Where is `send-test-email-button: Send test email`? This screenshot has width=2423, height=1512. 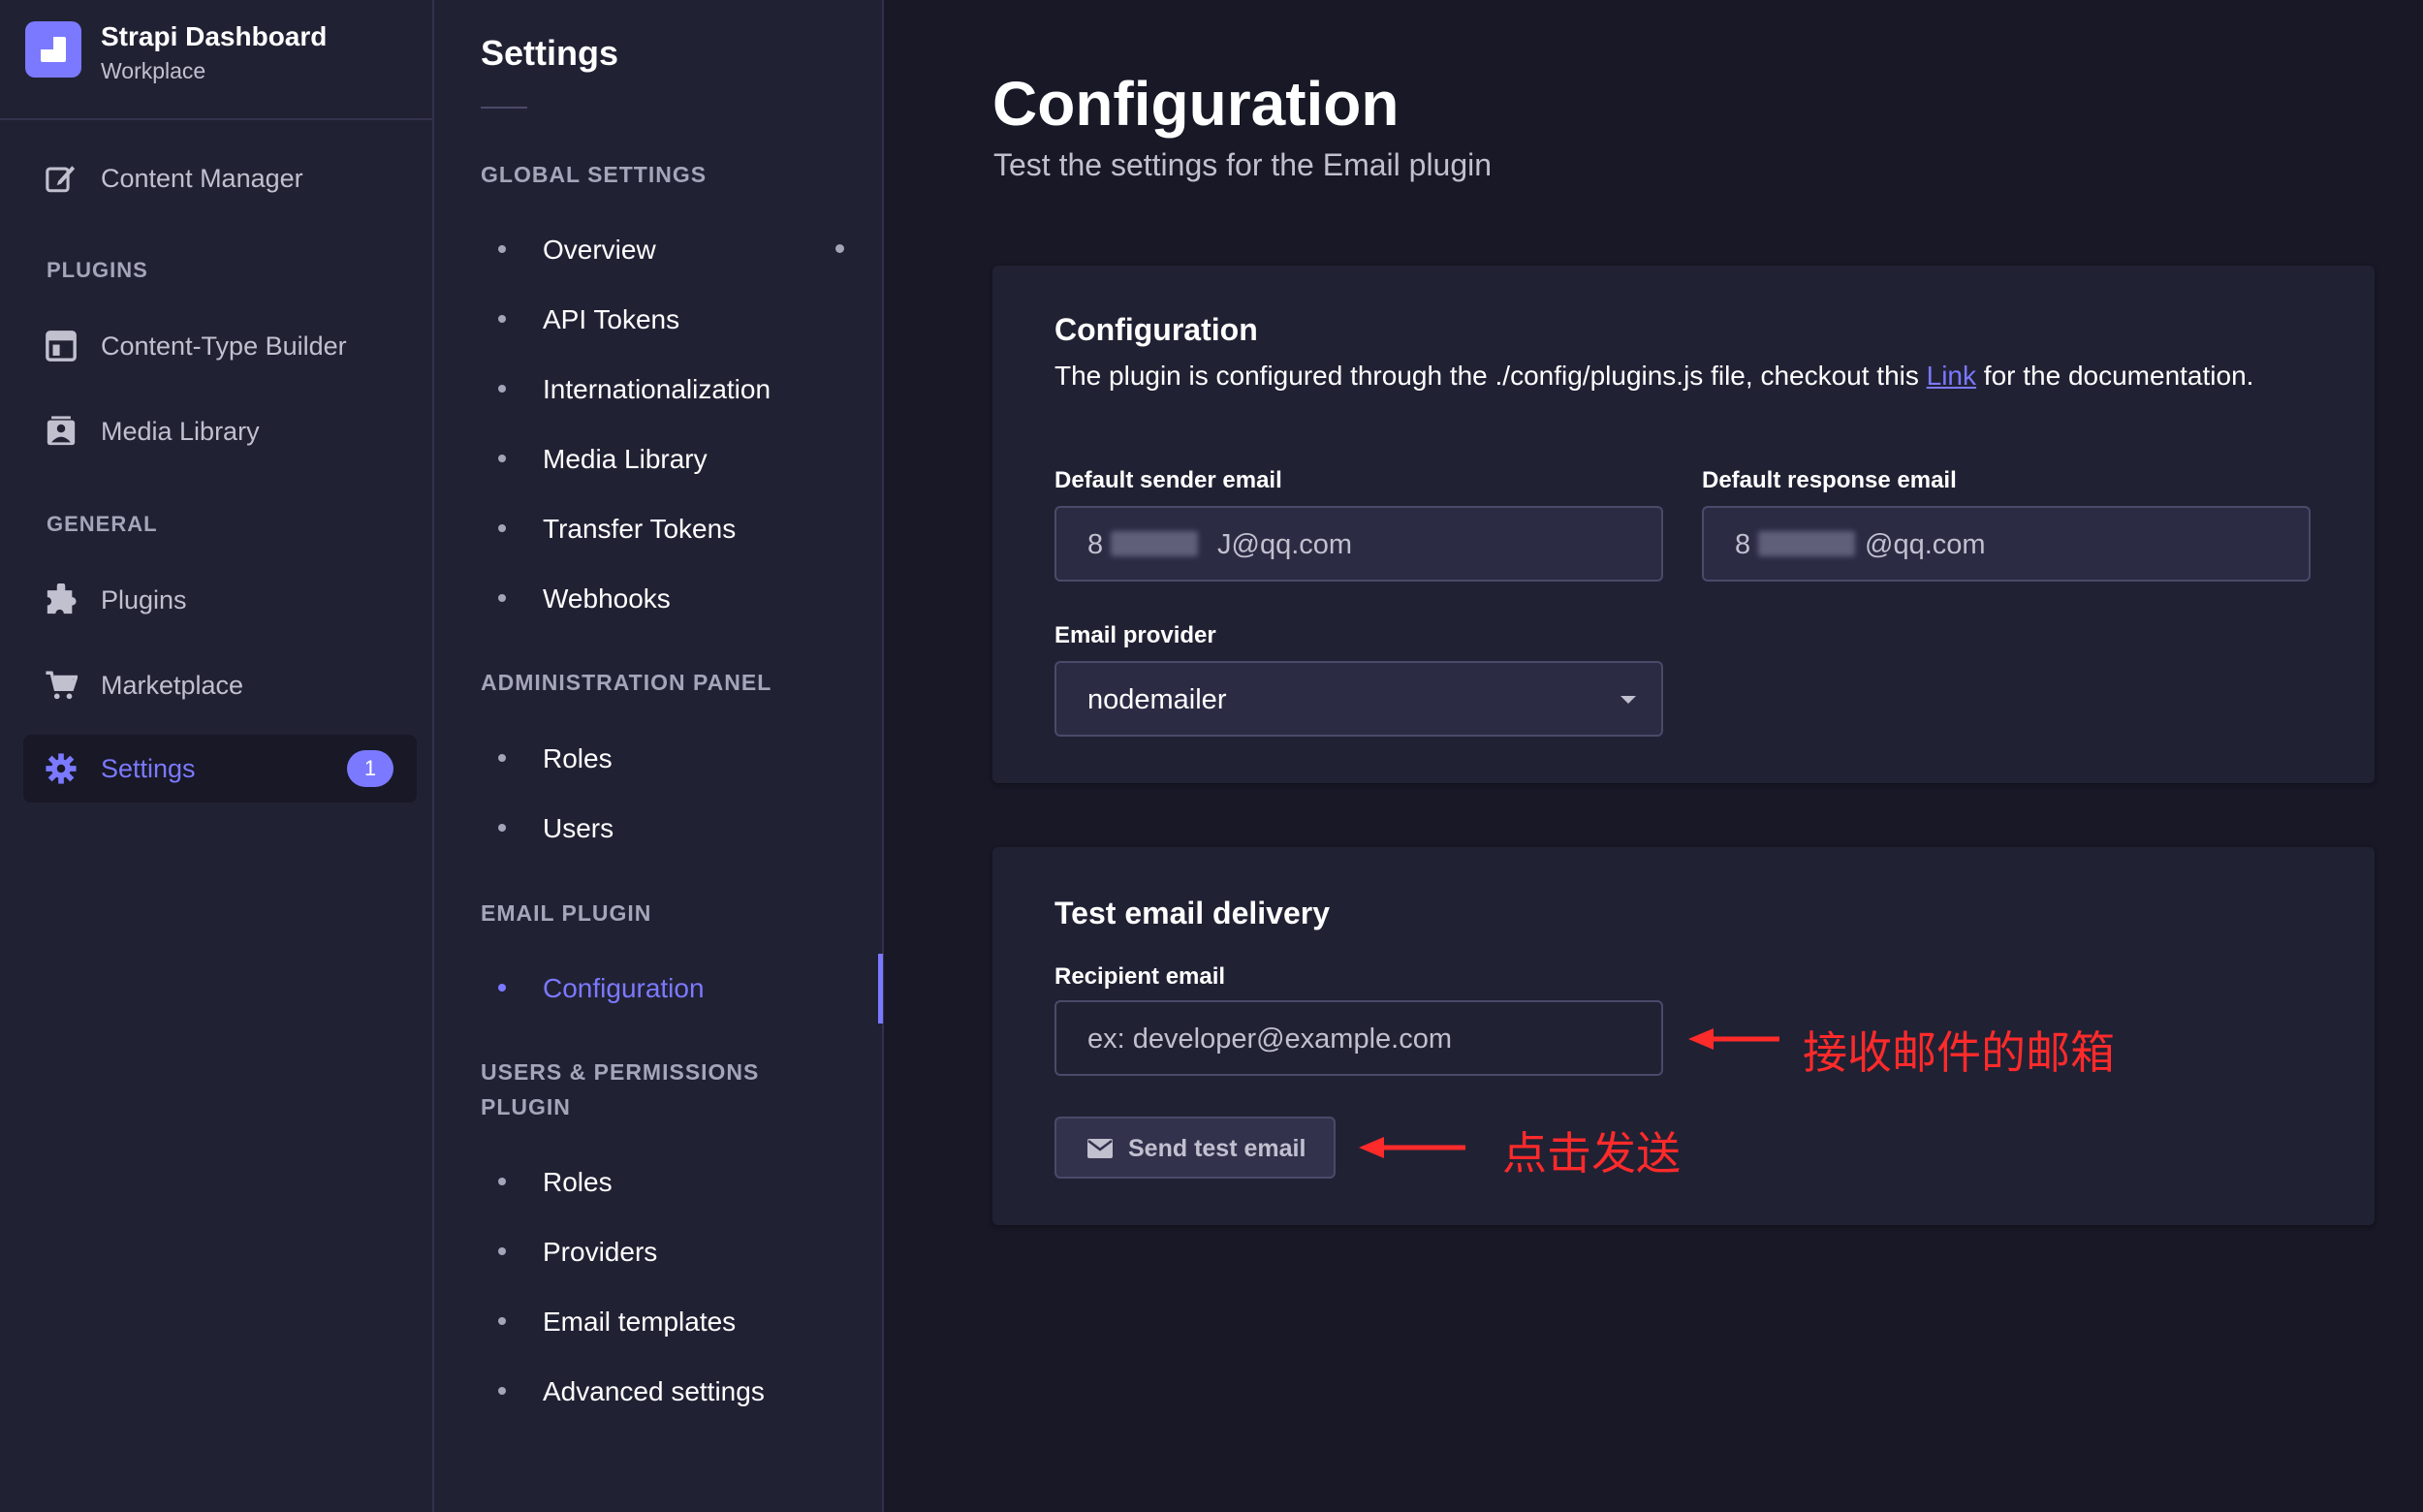 send-test-email-button: Send test email is located at coordinates (1195, 1148).